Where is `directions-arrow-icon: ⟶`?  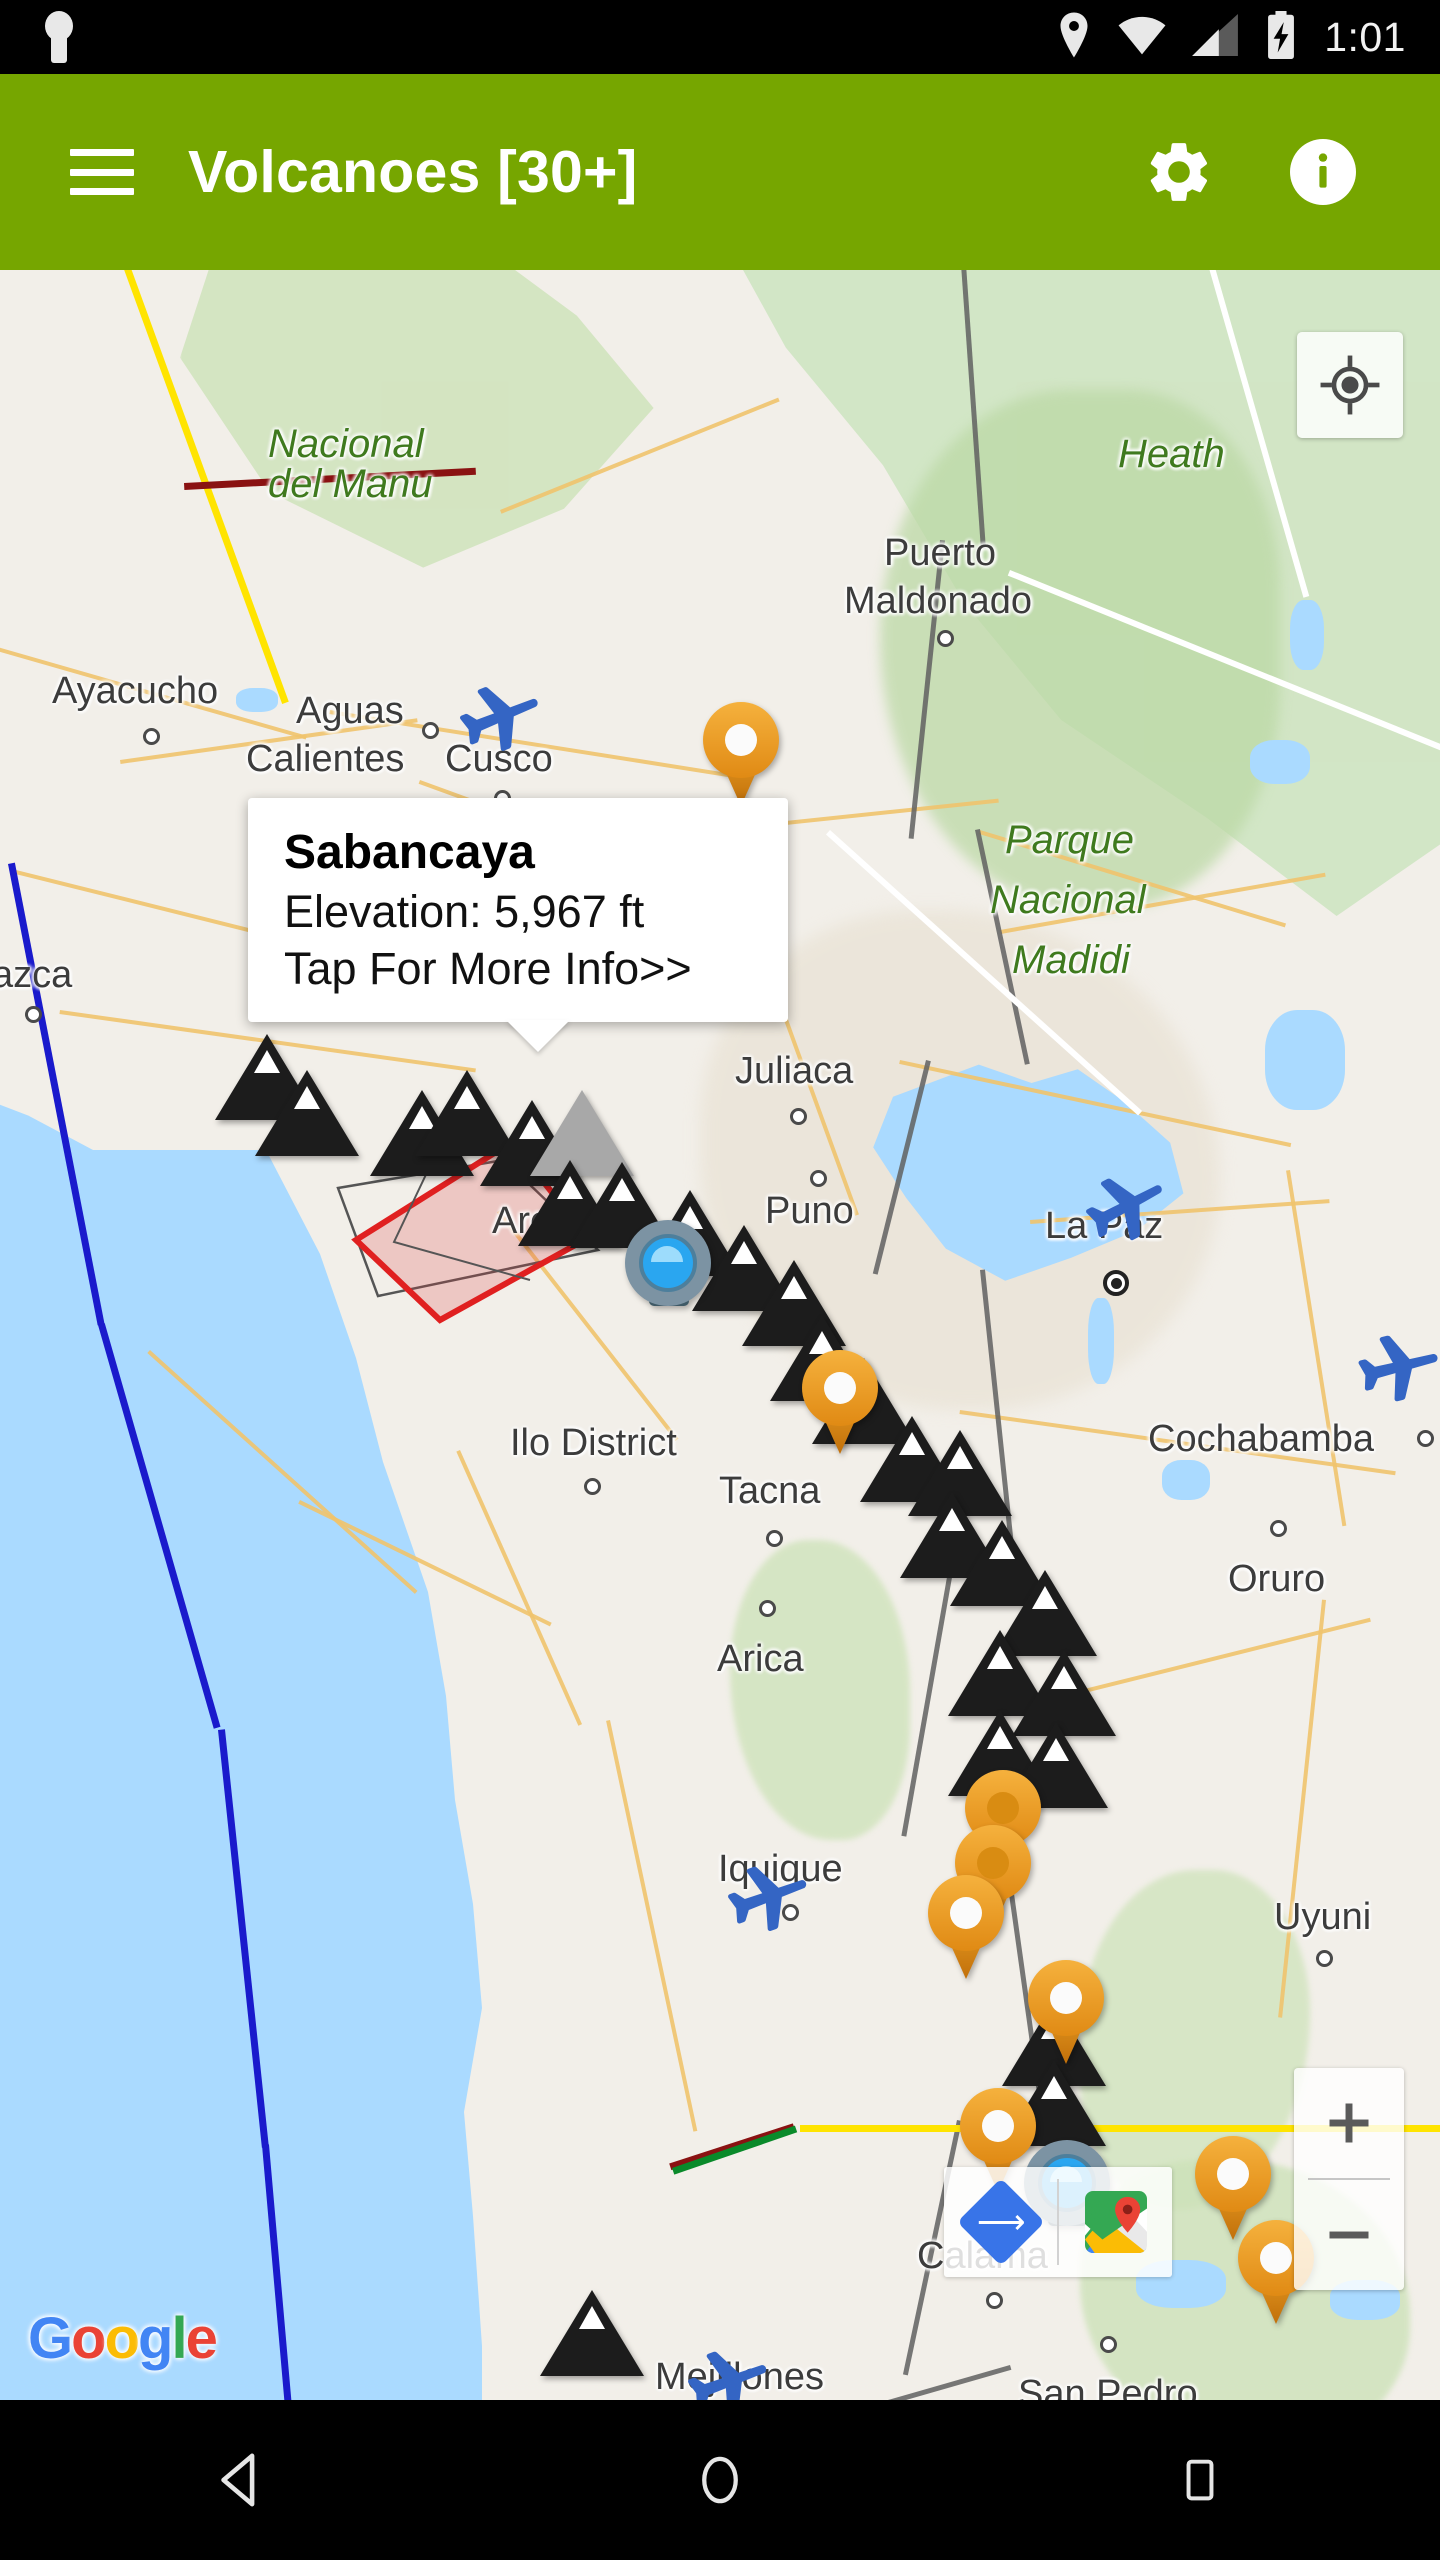
directions-arrow-icon: ⟶ is located at coordinates (1000, 2222).